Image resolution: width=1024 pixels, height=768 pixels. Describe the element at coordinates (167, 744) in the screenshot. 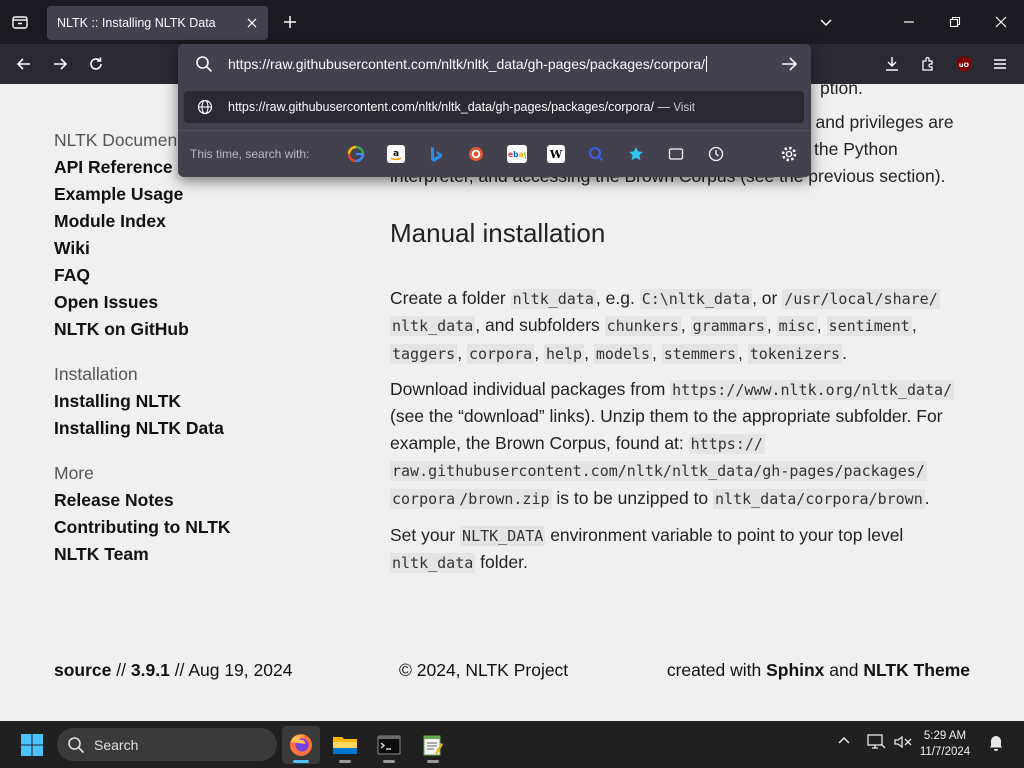

I see `taskbar-search-box: Search` at that location.